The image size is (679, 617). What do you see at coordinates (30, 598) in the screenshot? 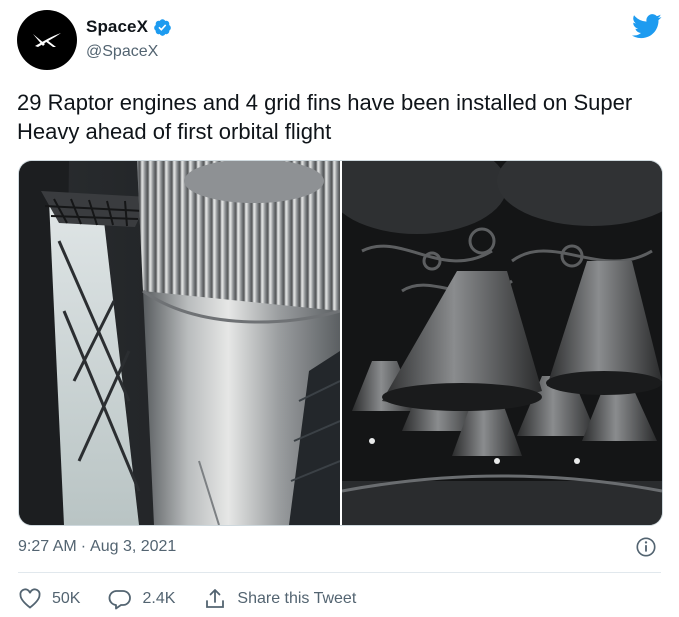
I see `heart-icon` at bounding box center [30, 598].